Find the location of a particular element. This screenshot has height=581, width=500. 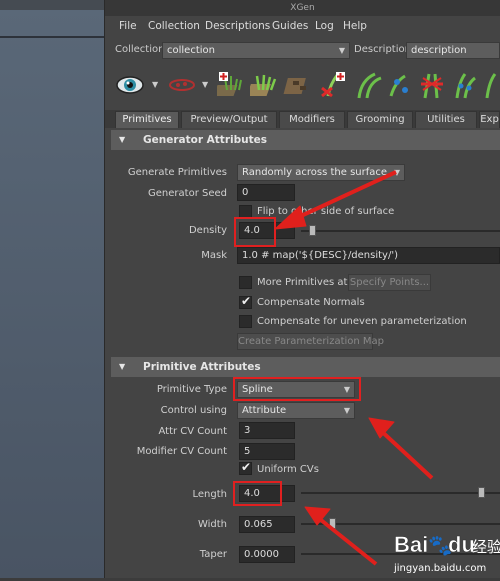

primitive-type-arrow is located at coordinates (405, 453).